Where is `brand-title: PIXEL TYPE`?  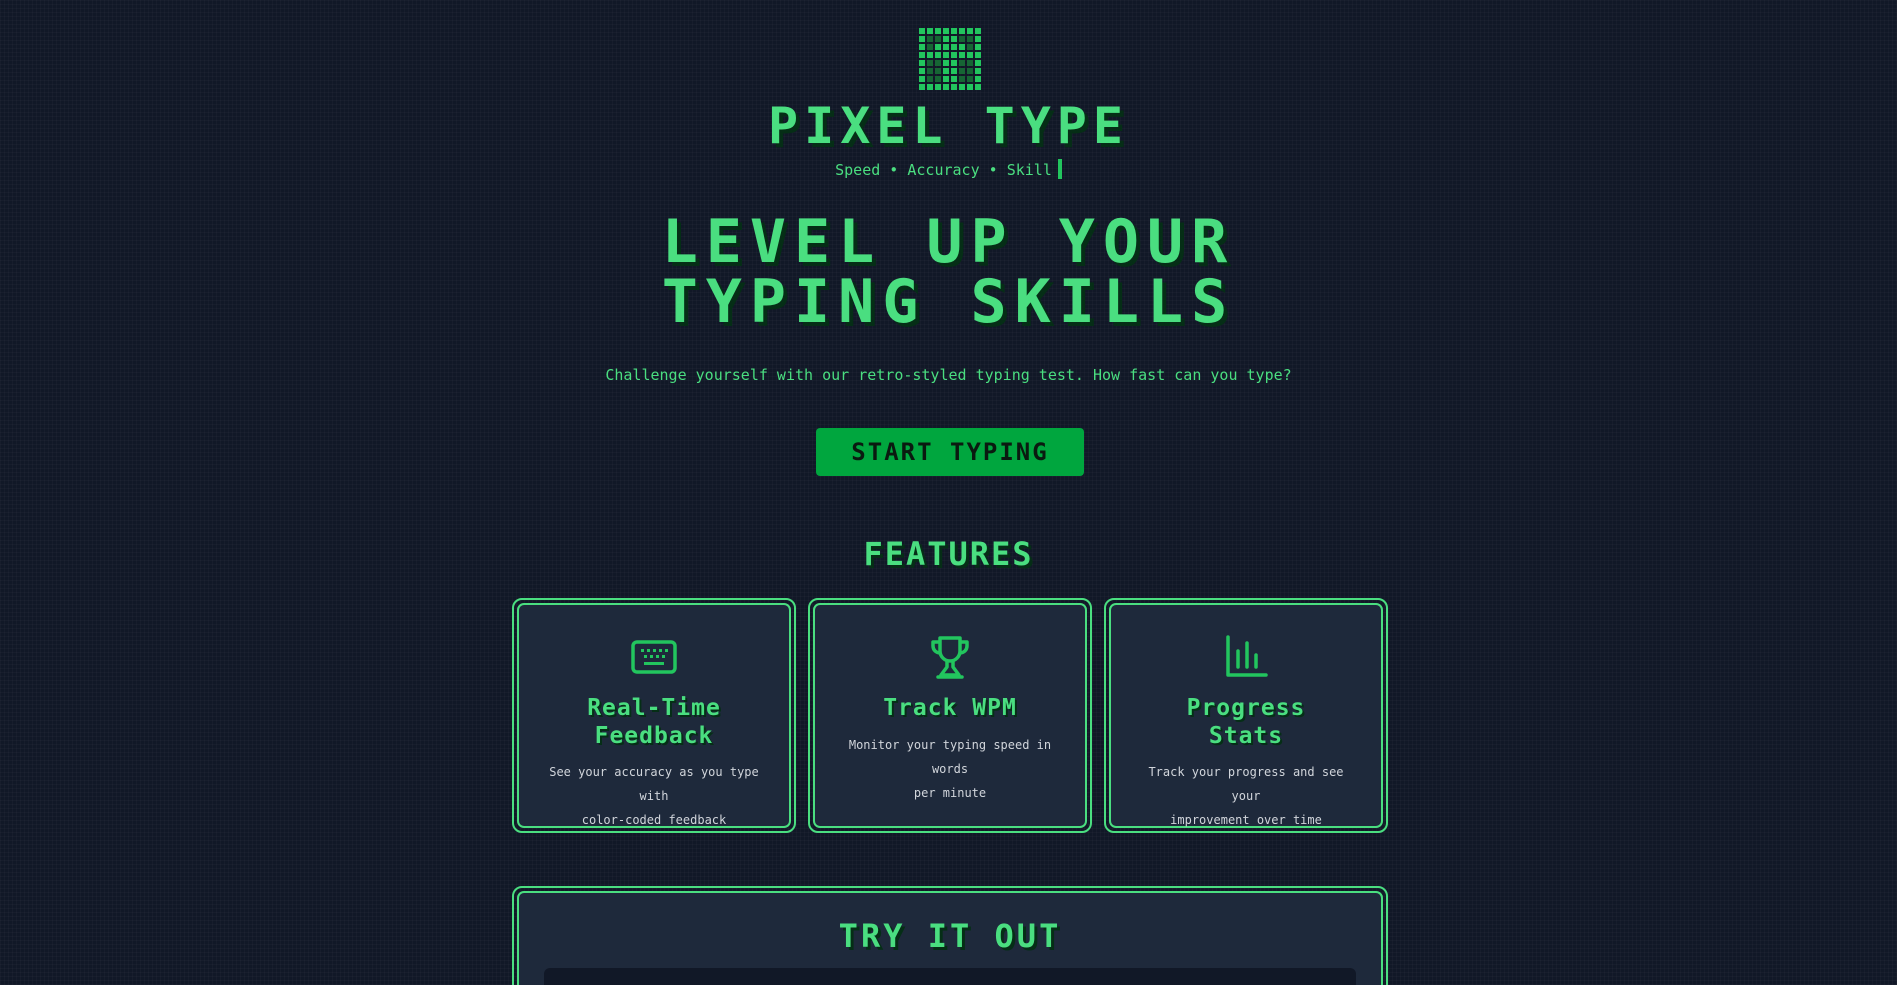 brand-title: PIXEL TYPE is located at coordinates (948, 126).